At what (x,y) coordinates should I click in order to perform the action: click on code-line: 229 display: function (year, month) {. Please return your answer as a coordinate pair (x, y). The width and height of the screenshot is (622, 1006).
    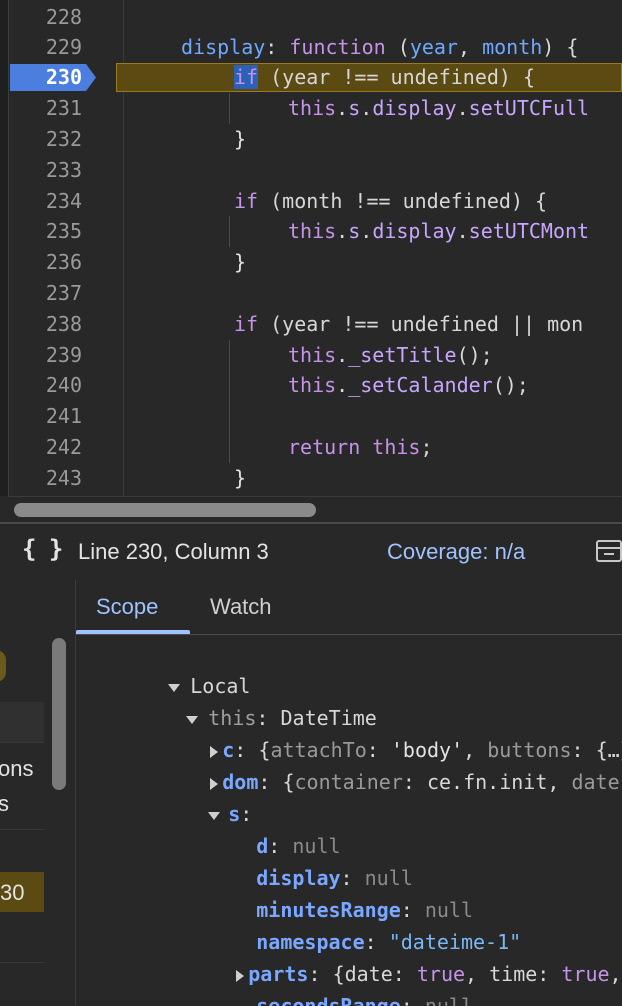
    Looking at the image, I should click on (311, 47).